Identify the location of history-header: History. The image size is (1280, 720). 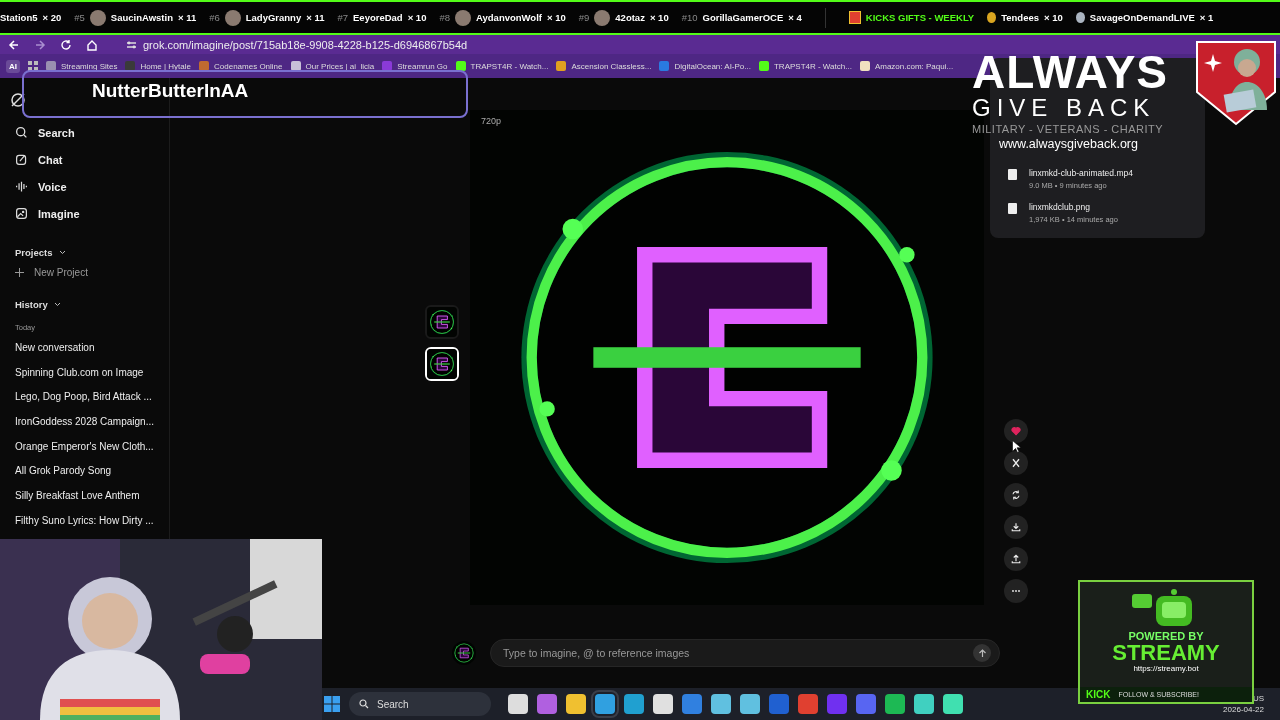
(92, 304).